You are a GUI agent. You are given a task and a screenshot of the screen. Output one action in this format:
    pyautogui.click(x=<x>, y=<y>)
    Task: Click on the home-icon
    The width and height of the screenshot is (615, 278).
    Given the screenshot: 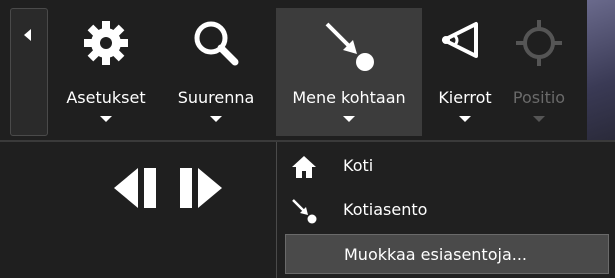 What is the action you would take?
    pyautogui.click(x=304, y=167)
    